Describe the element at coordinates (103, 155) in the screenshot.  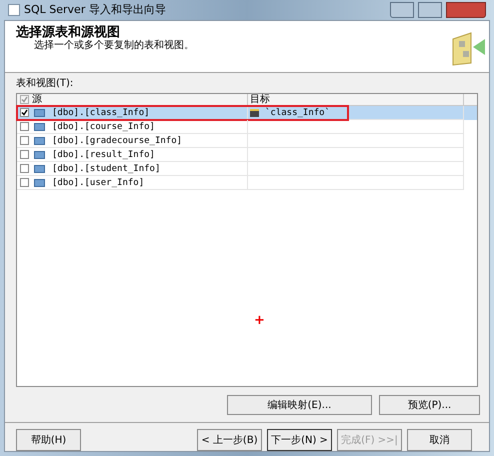
I see `table-cell-text: [dbo].[result_Info]` at that location.